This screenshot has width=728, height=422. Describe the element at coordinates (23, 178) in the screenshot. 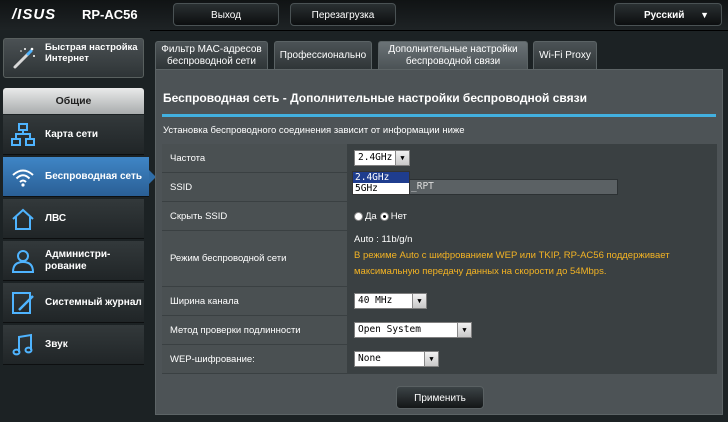

I see `wifi-icon` at that location.